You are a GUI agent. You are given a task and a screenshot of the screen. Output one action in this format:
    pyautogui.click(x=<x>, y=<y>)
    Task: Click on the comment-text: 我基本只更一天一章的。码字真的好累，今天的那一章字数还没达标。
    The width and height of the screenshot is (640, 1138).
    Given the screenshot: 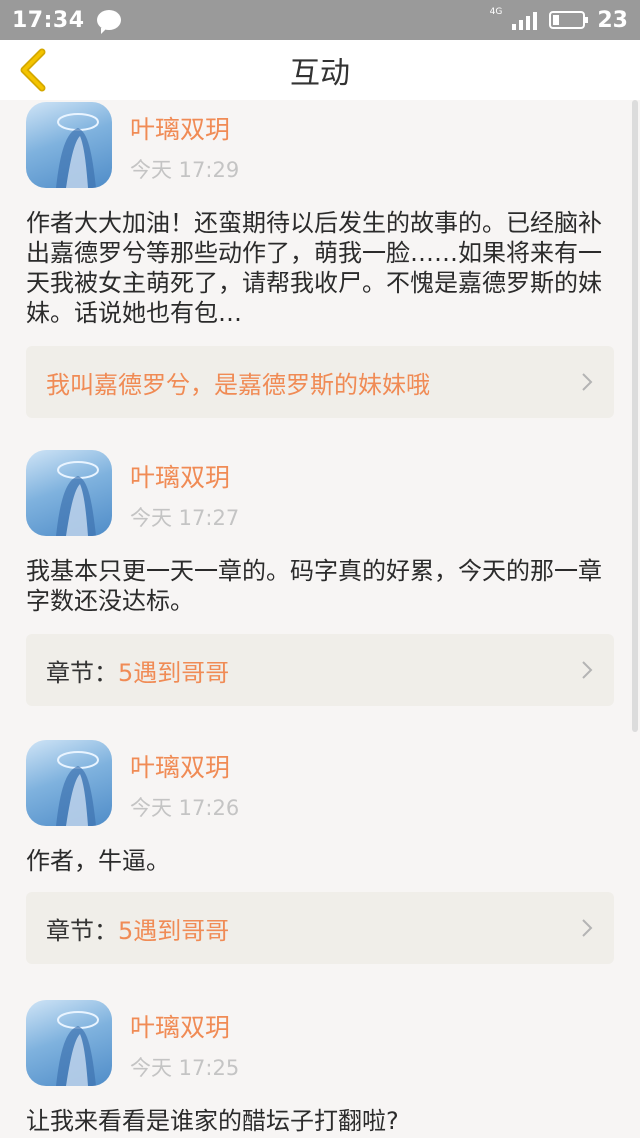 What is the action you would take?
    pyautogui.click(x=314, y=586)
    